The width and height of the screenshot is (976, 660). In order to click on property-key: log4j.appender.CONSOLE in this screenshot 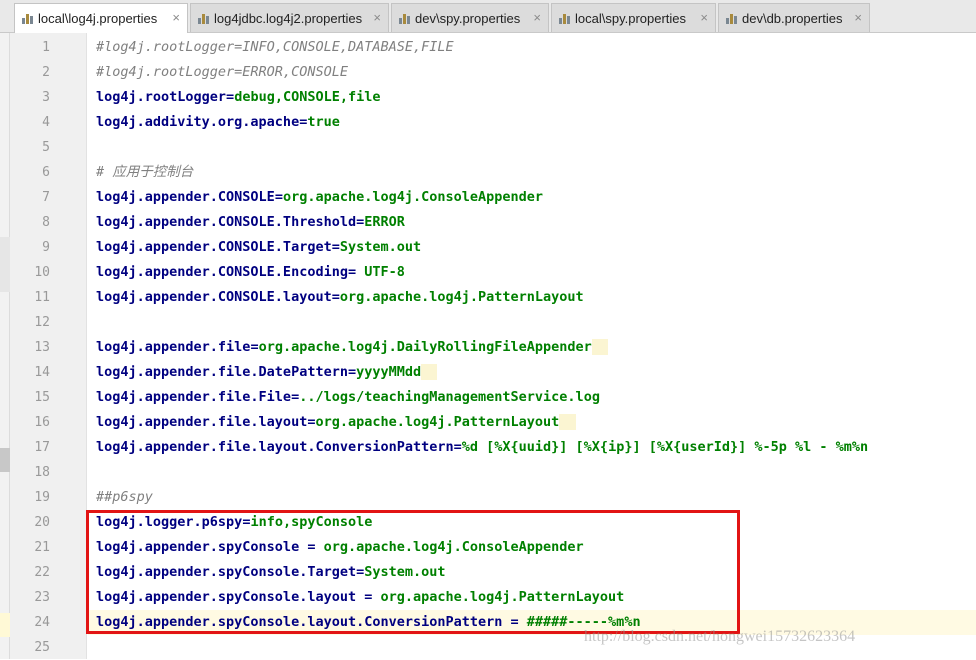, I will do `click(185, 197)`.